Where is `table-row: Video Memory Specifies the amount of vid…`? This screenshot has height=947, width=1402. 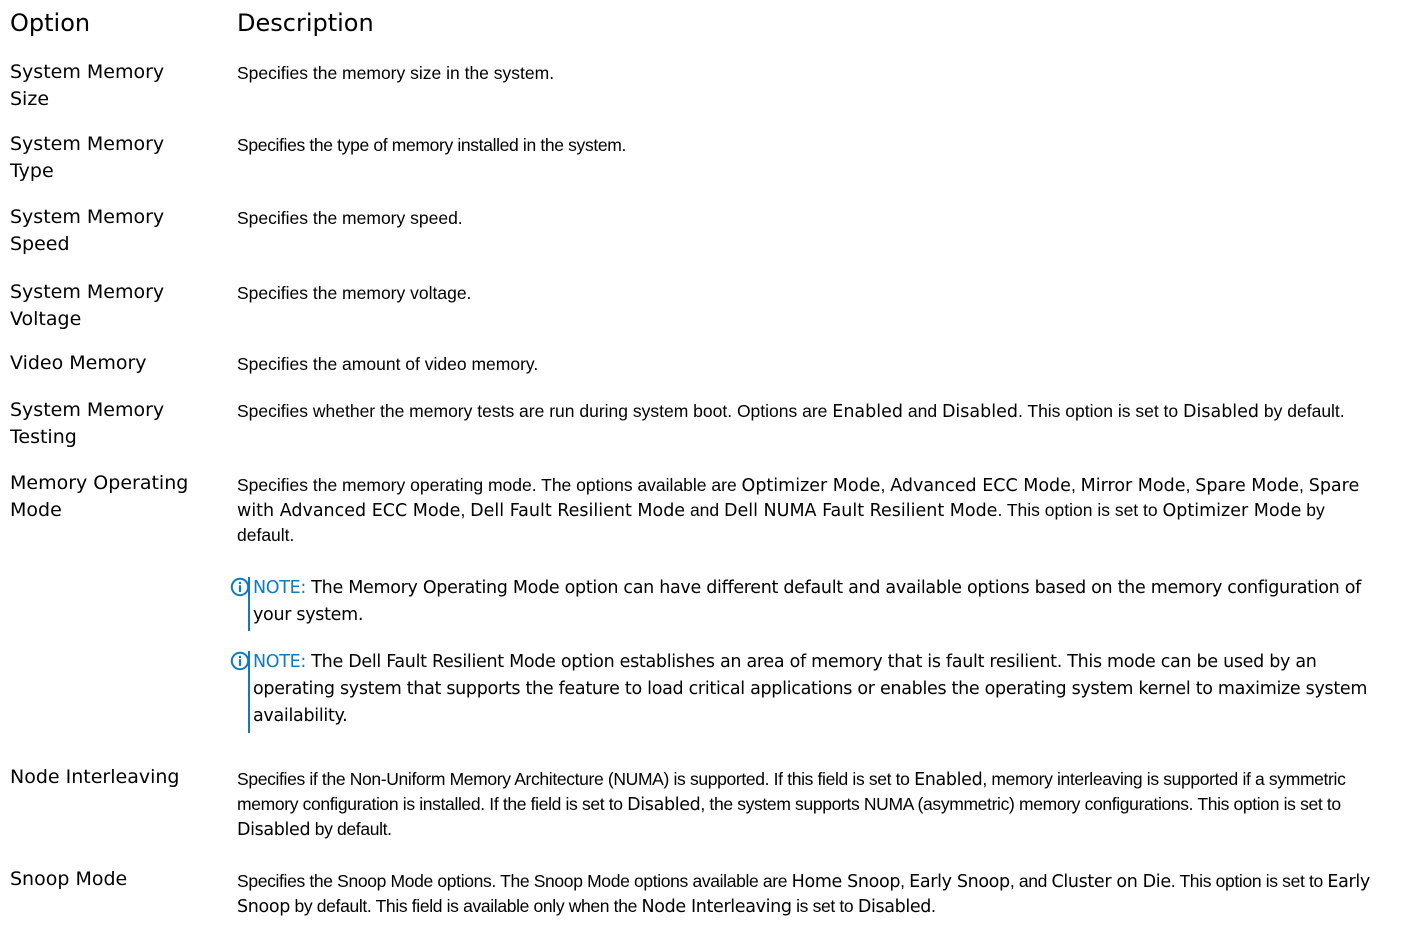
table-row: Video Memory Specifies the amount of vid… is located at coordinates (701, 364).